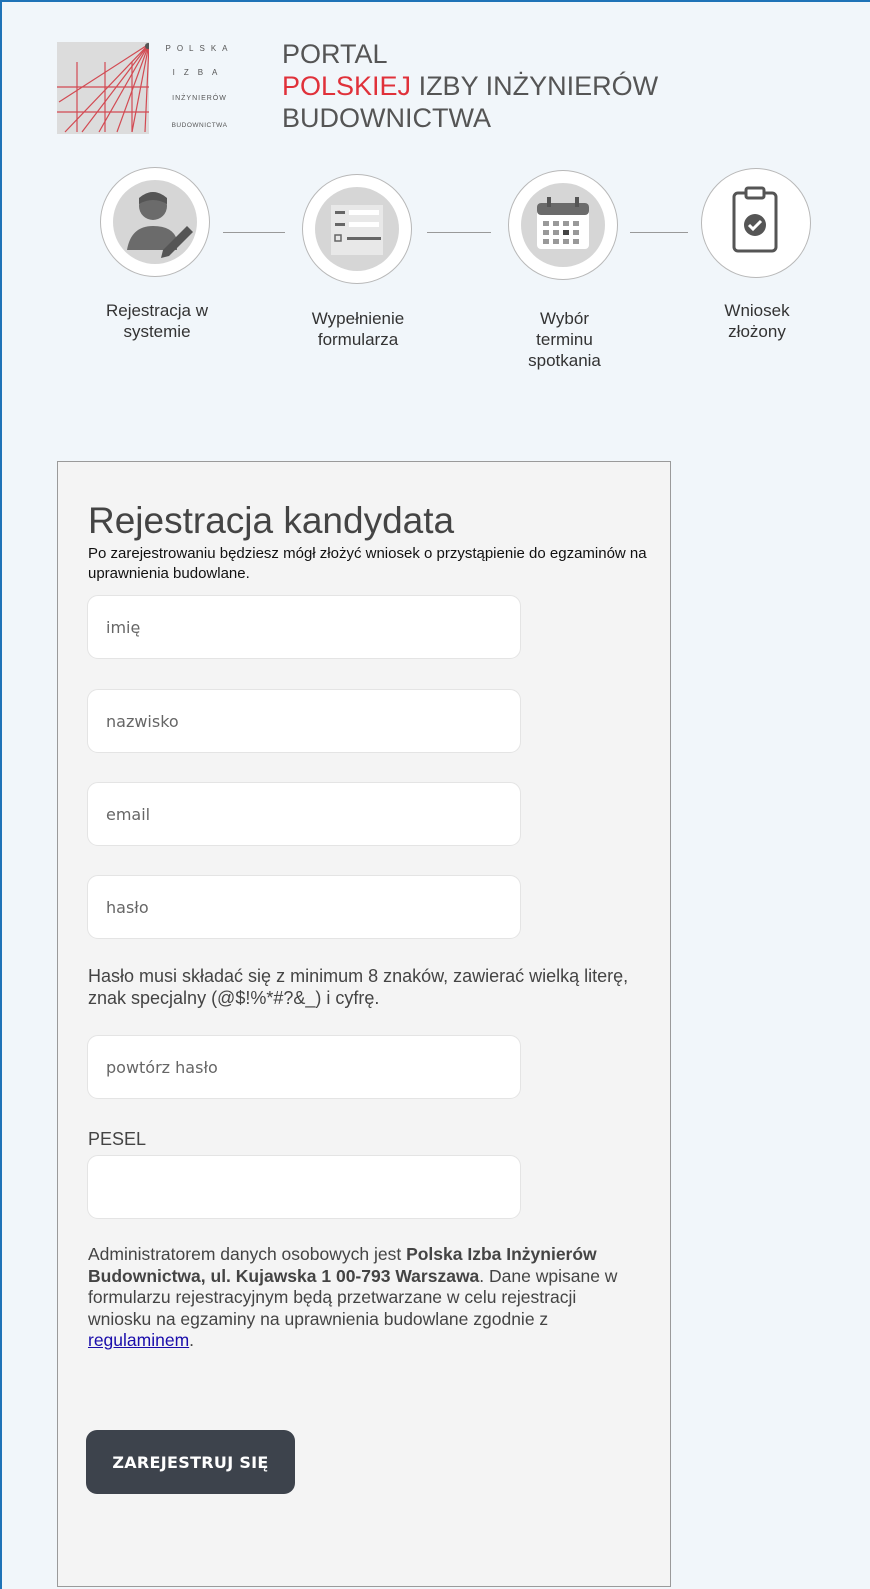 This screenshot has width=870, height=1589. Describe the element at coordinates (335, 54) in the screenshot. I see `portal-title-line1: PORTAL` at that location.